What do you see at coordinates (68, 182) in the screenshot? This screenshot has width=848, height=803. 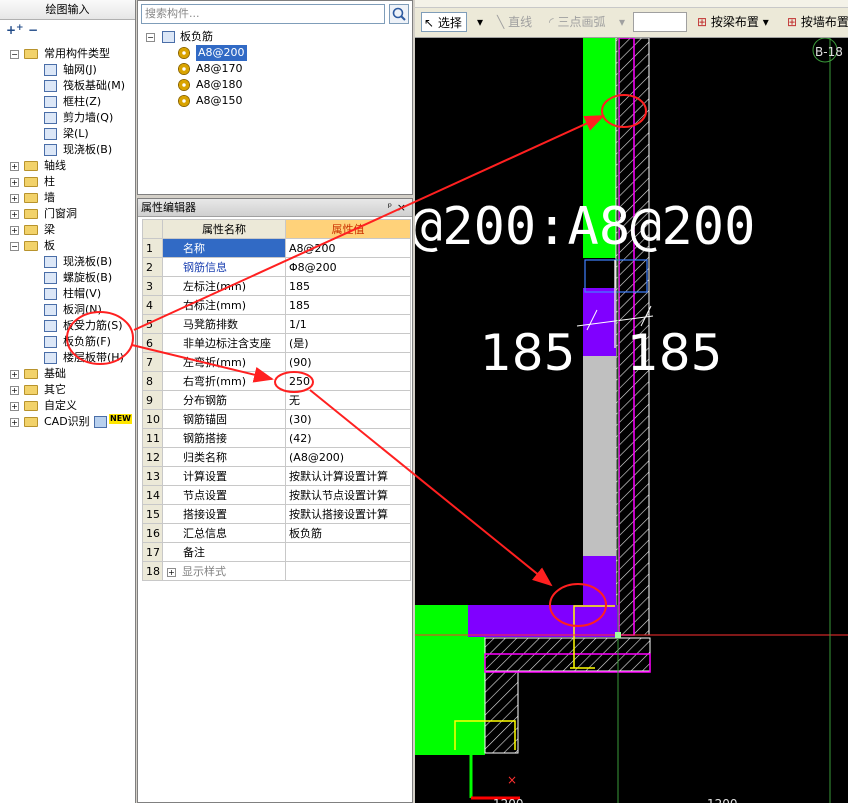 I see `tree-item: + 柱` at bounding box center [68, 182].